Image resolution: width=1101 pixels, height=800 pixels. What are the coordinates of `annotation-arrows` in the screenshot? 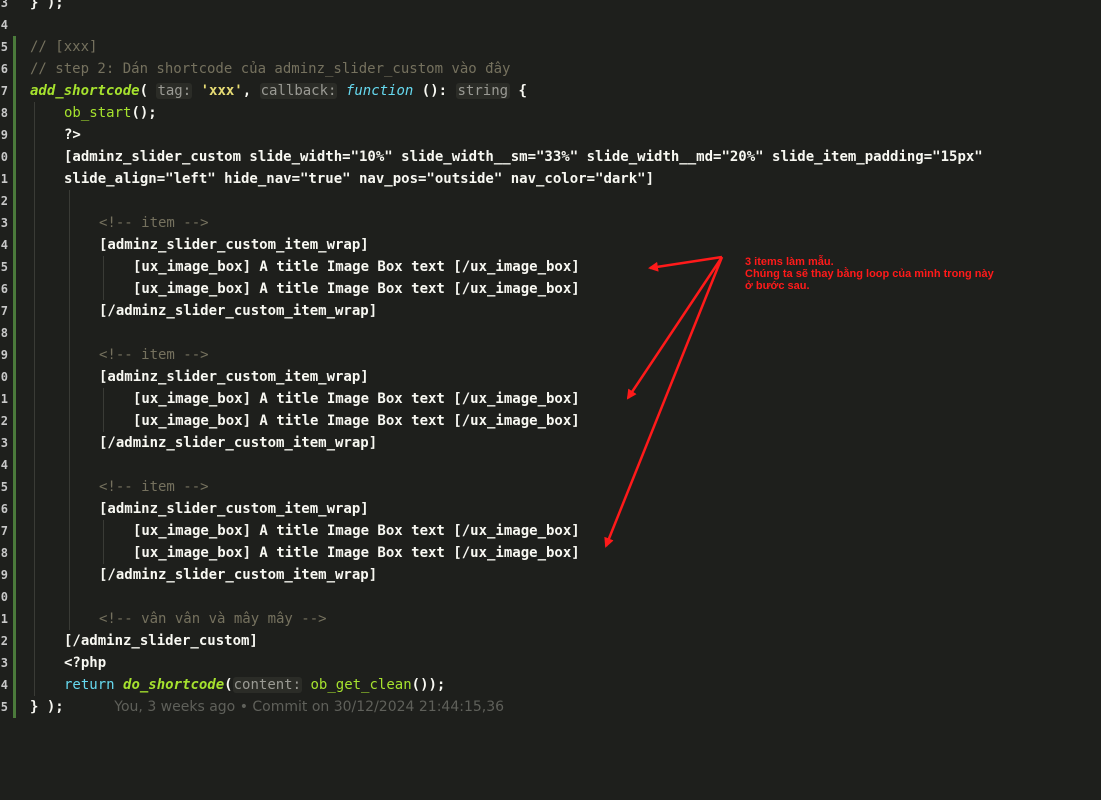 It's located at (664, 401).